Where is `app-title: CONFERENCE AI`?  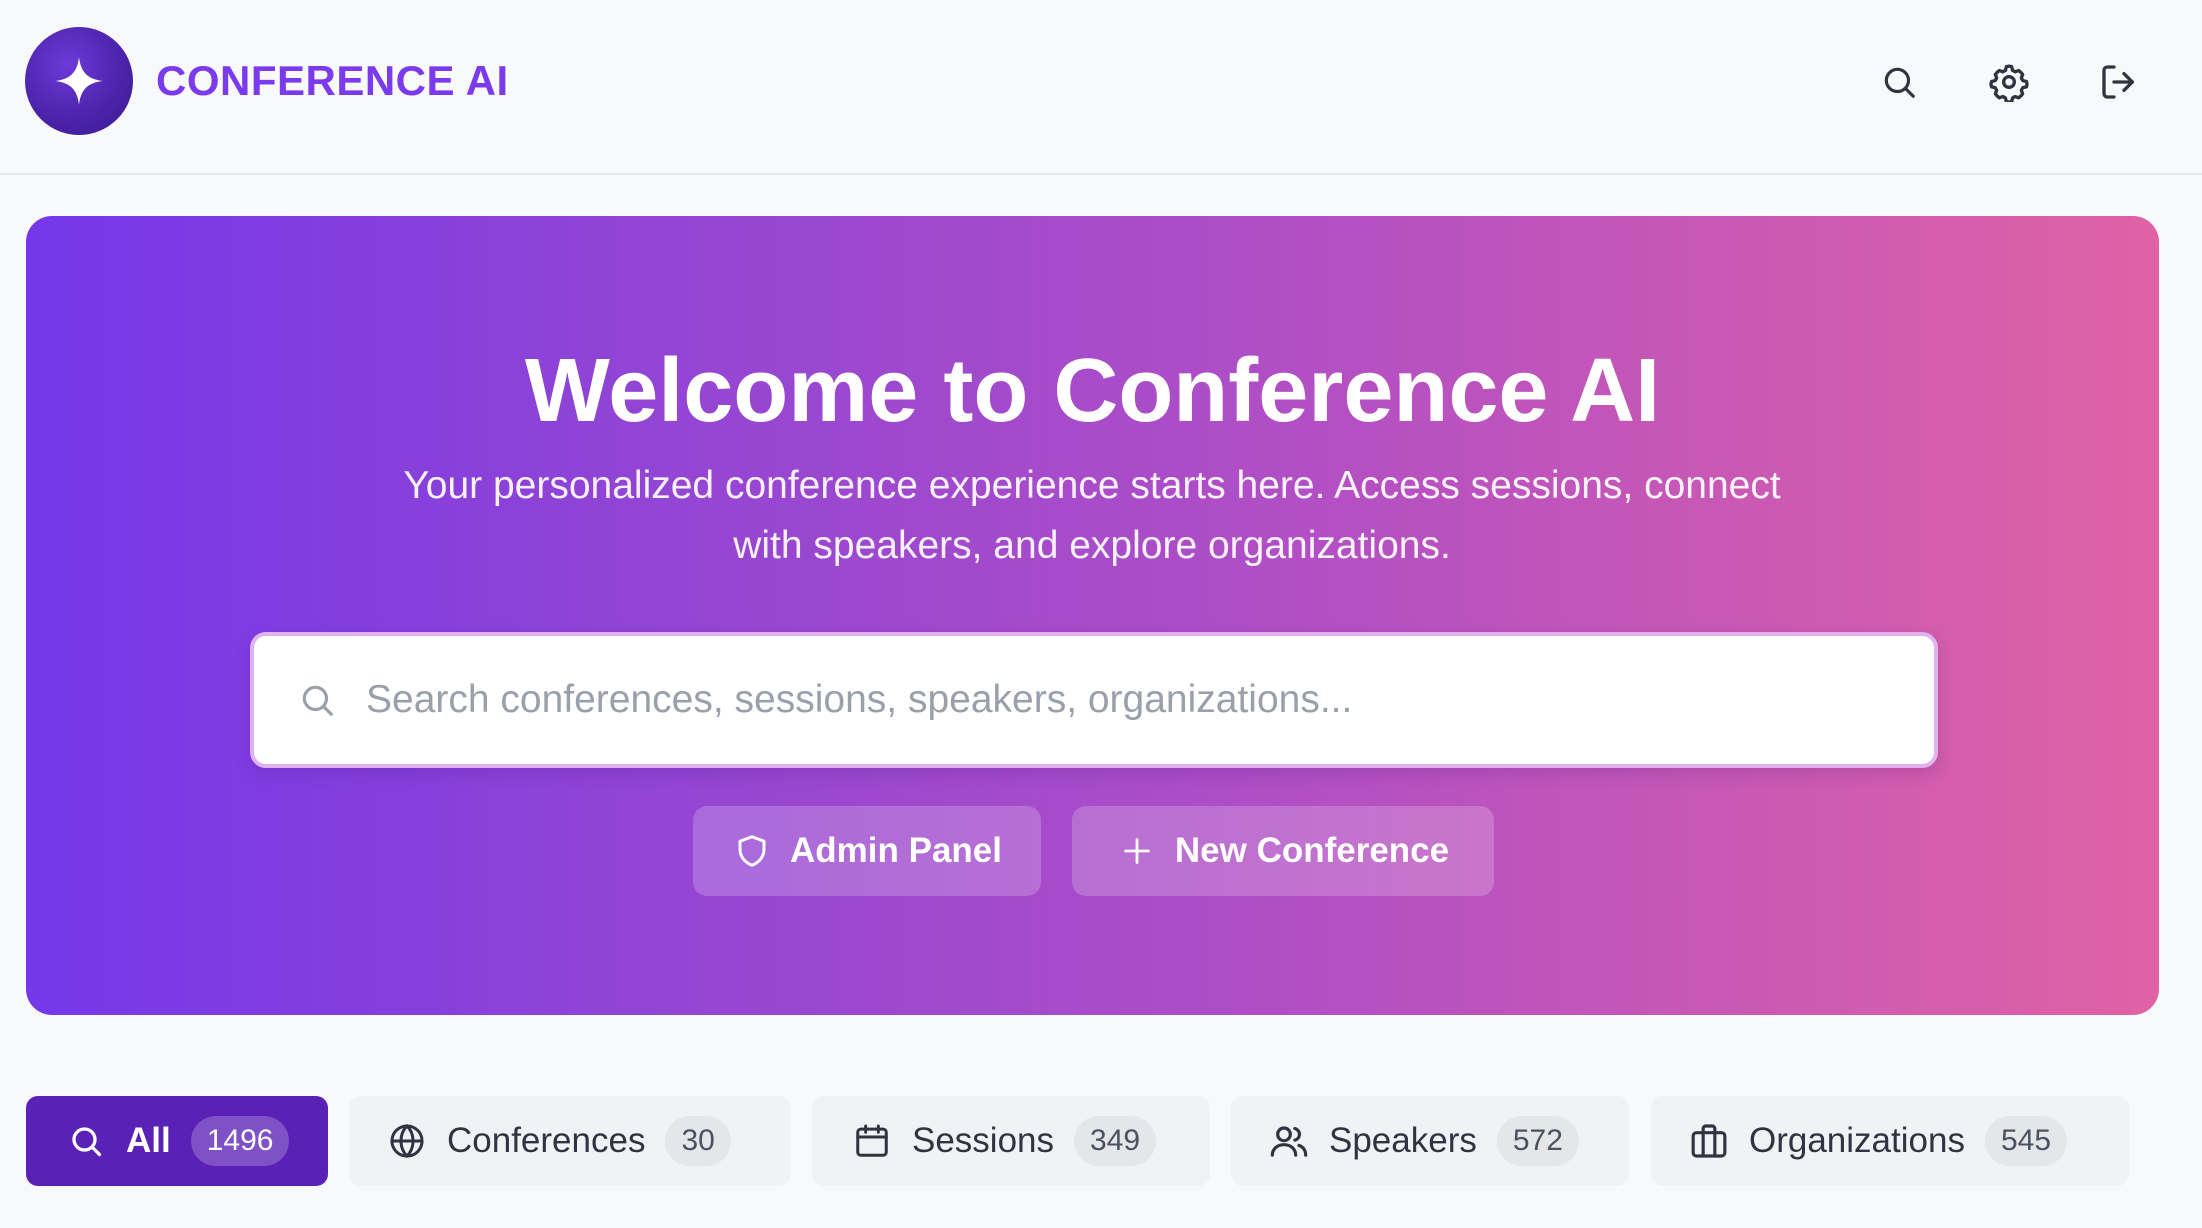
app-title: CONFERENCE AI is located at coordinates (332, 81).